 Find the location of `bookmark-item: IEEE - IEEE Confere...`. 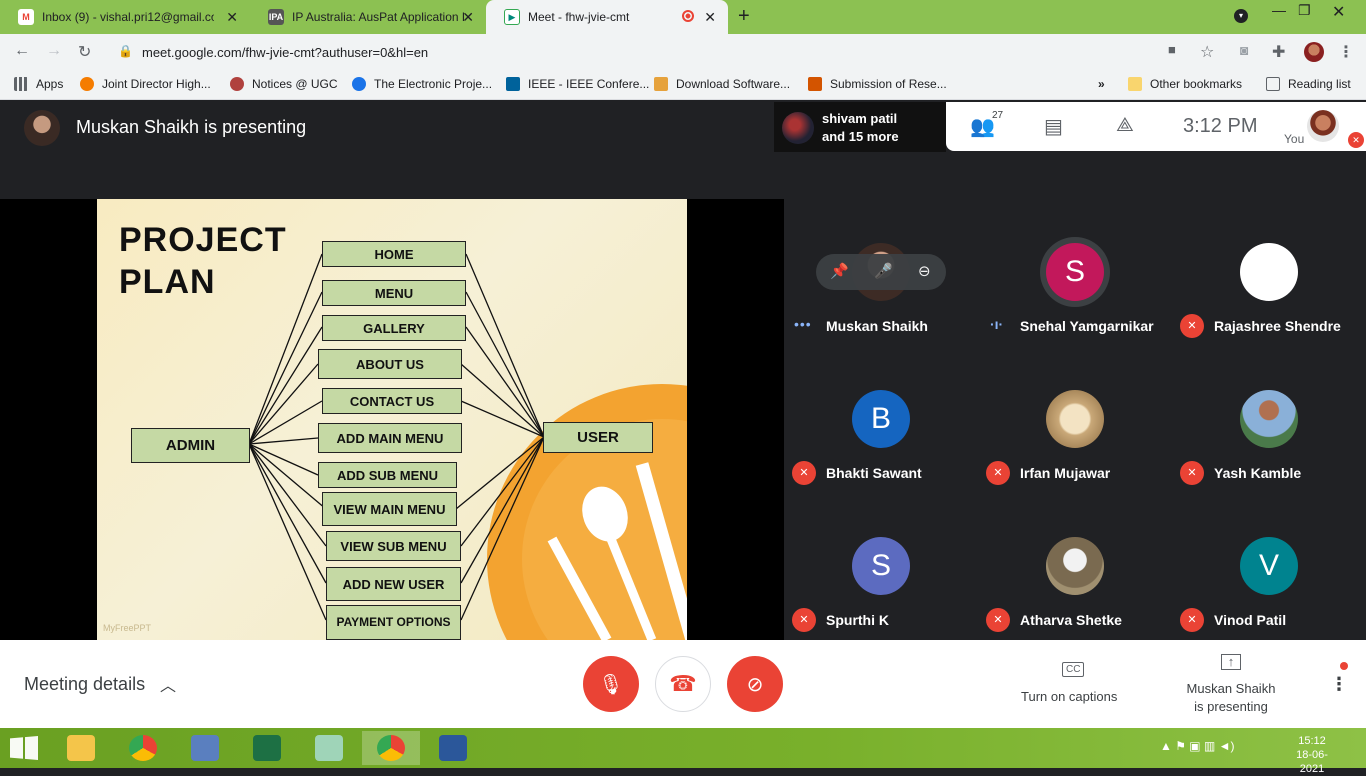

bookmark-item: IEEE - IEEE Confere... is located at coordinates (577, 84).